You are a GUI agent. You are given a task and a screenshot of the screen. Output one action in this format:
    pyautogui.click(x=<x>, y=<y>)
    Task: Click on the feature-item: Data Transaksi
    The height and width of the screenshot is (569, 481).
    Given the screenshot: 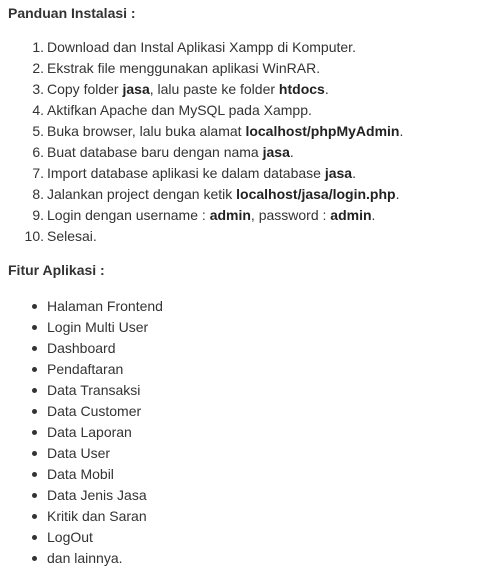 What is the action you would take?
    pyautogui.click(x=97, y=390)
    